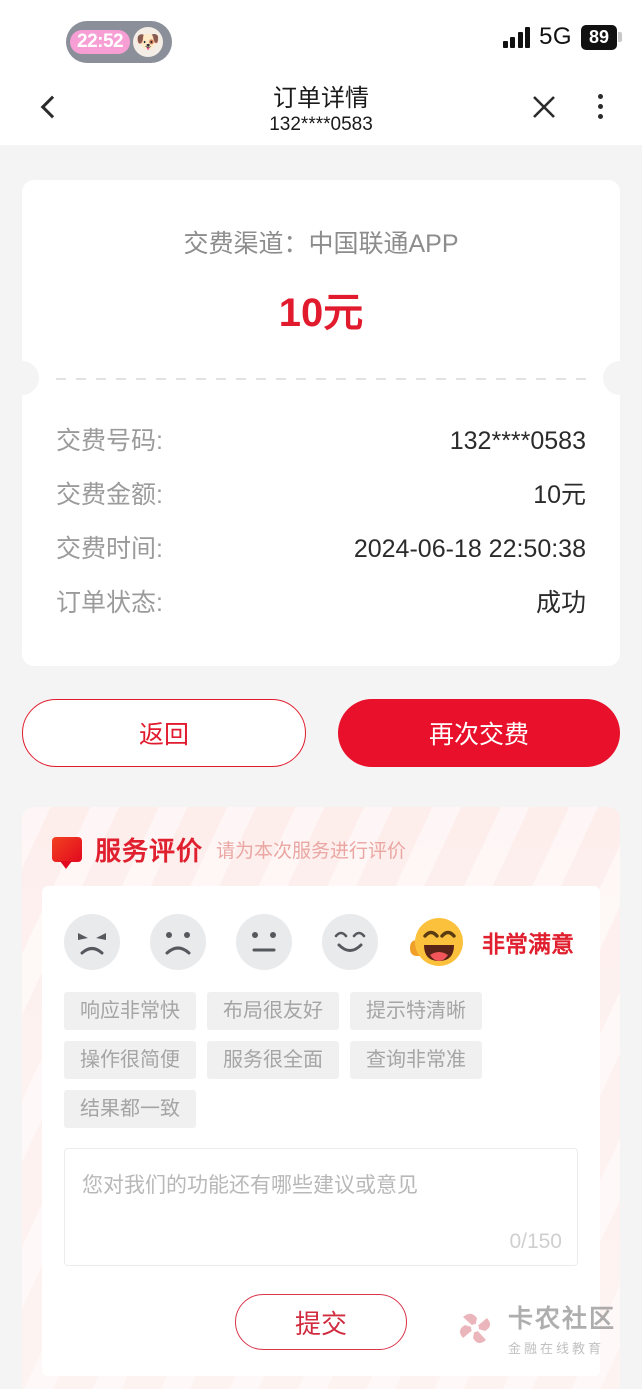  I want to click on battery-icon: 89, so click(601, 37).